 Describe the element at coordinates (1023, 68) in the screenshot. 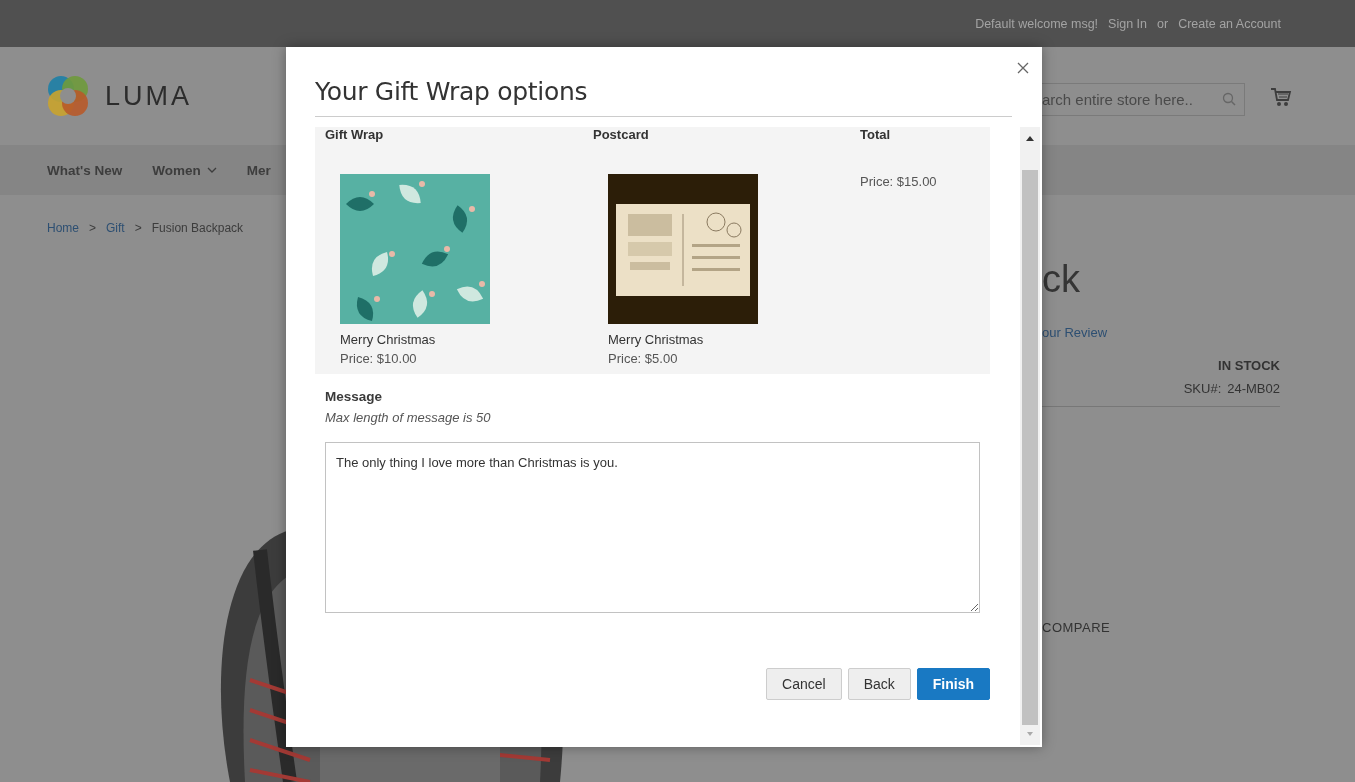

I see `close-icon` at that location.